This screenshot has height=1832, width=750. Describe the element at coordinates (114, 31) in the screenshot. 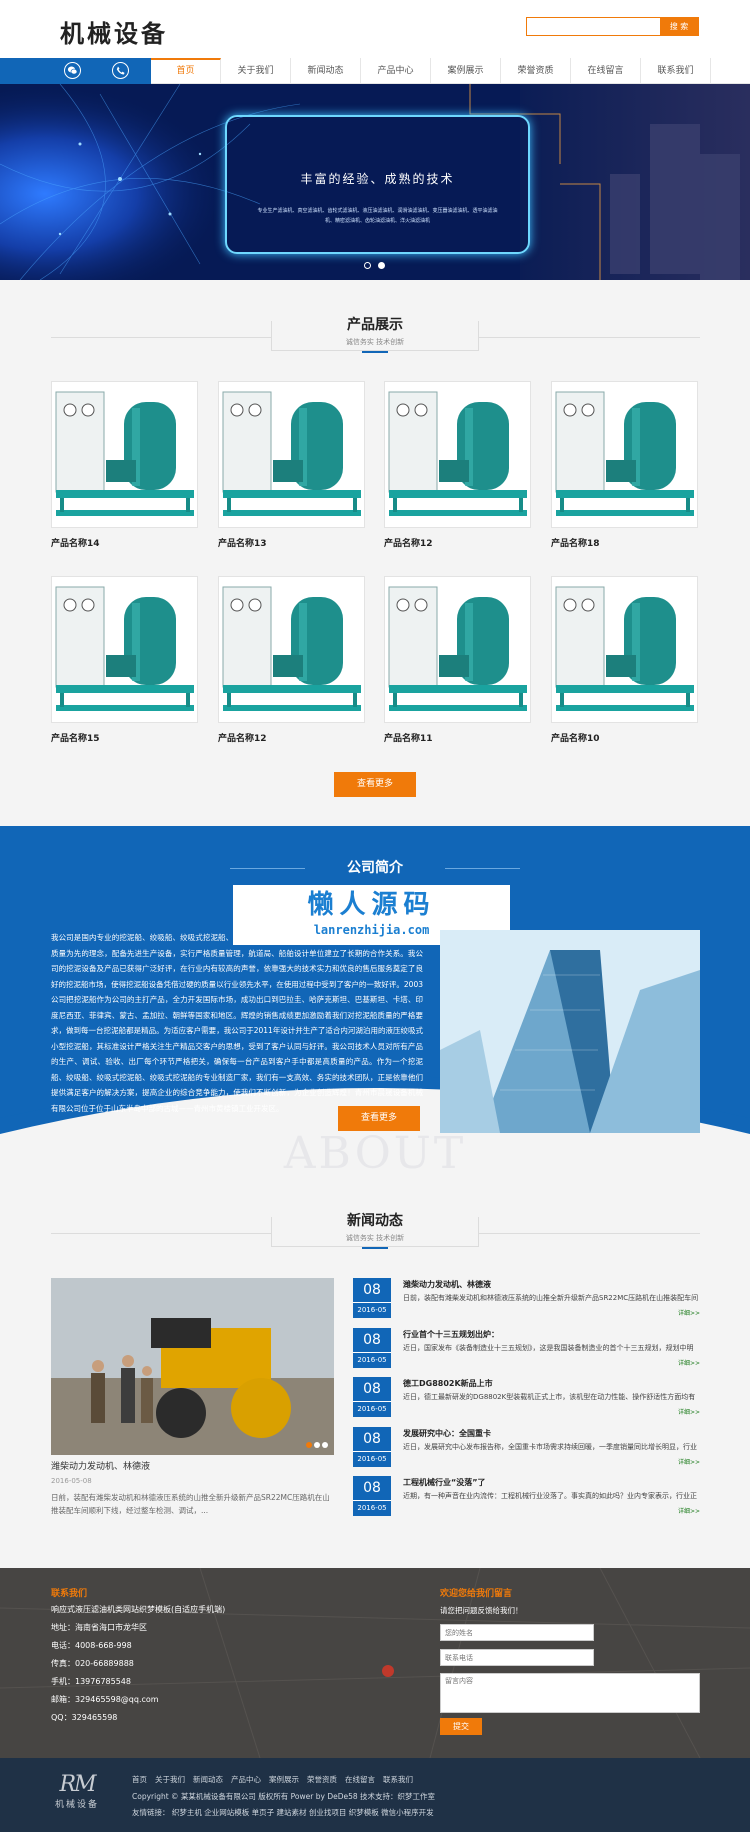

I see `site-logo: 机械设备` at that location.